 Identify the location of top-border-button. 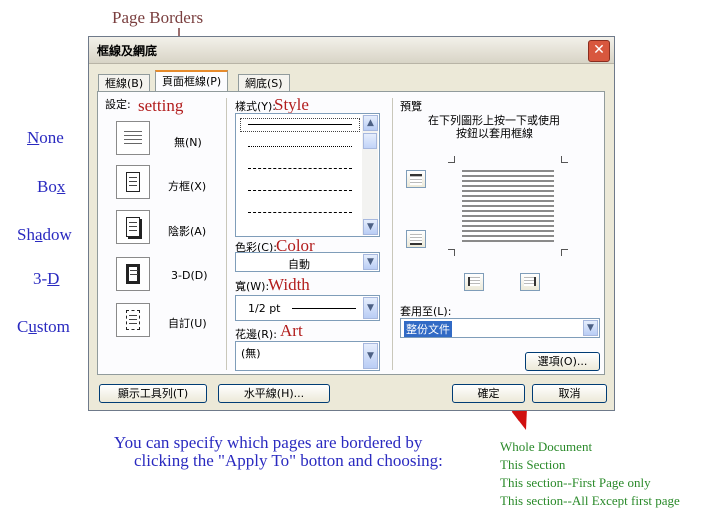
(416, 179).